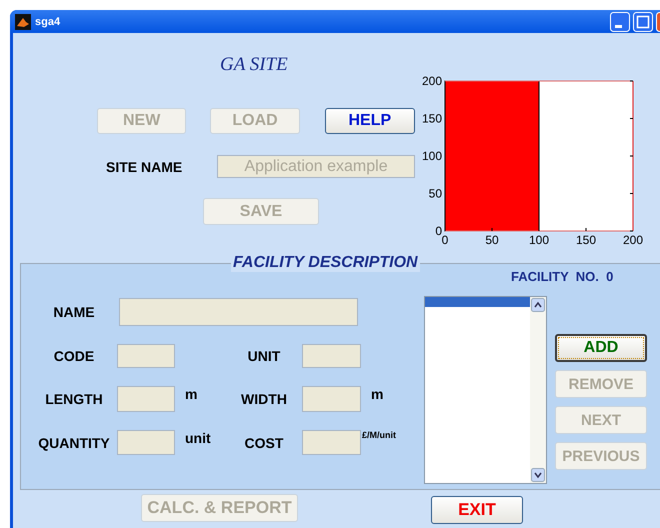 This screenshot has height=528, width=660. What do you see at coordinates (23, 22) in the screenshot?
I see `app-icon` at bounding box center [23, 22].